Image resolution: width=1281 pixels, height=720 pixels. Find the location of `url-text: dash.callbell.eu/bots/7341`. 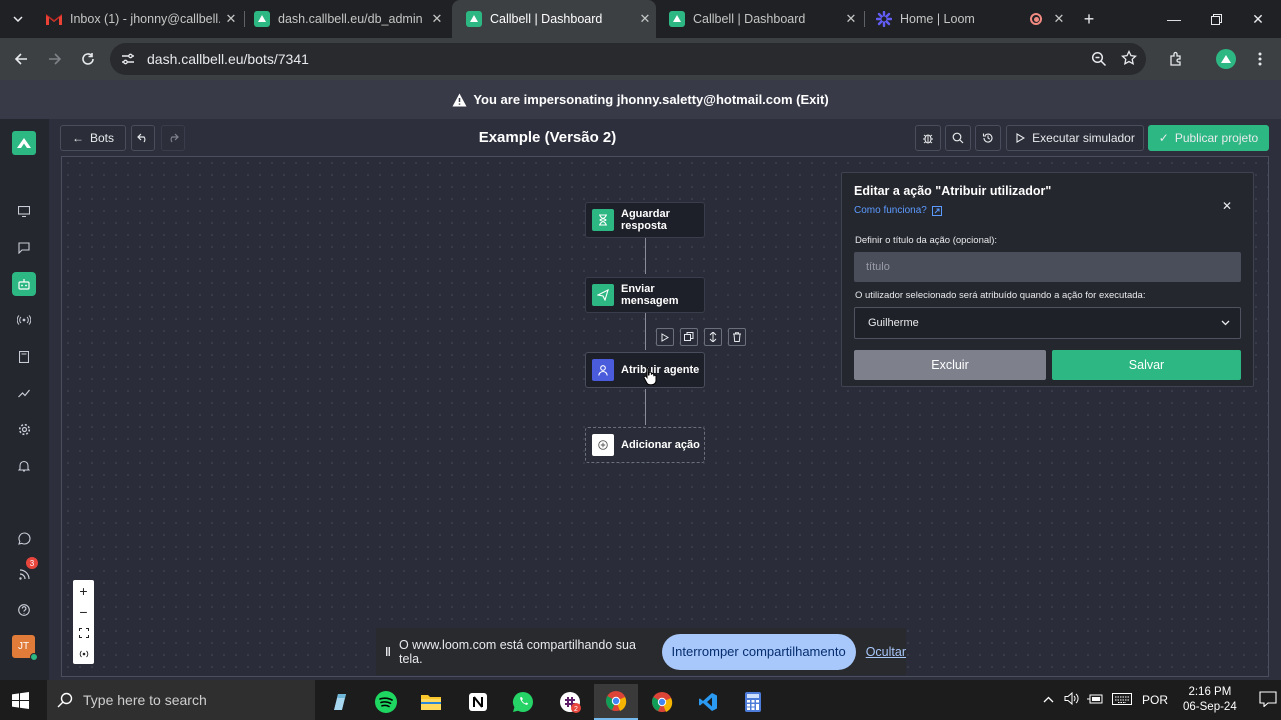

url-text: dash.callbell.eu/bots/7341 is located at coordinates (228, 59).